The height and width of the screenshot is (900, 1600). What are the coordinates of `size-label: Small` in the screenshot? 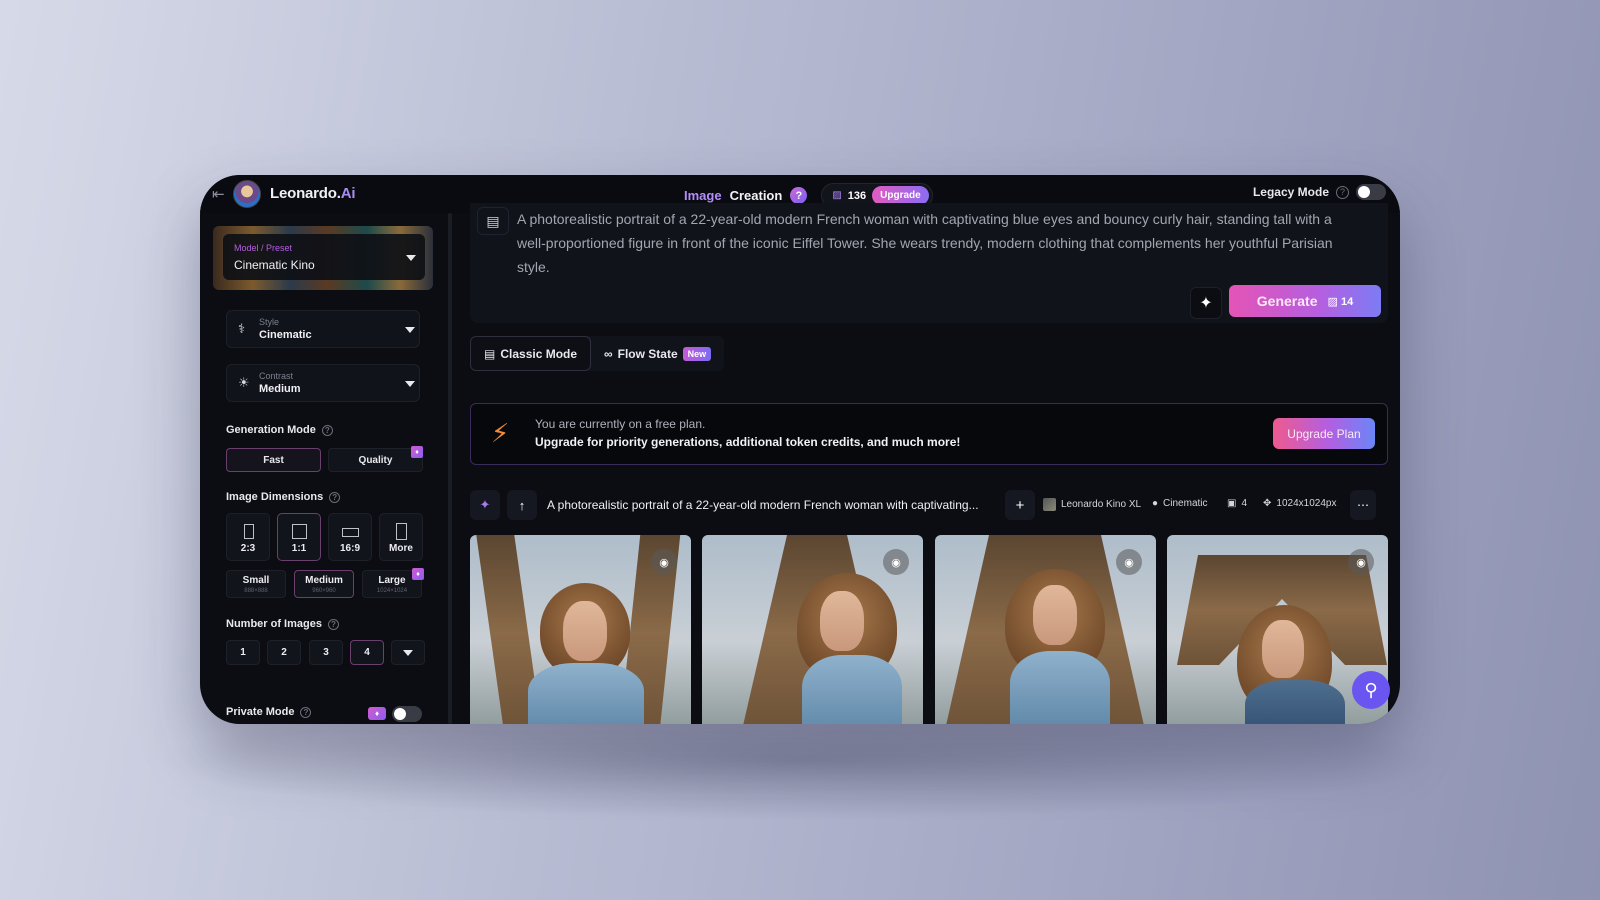 It's located at (256, 580).